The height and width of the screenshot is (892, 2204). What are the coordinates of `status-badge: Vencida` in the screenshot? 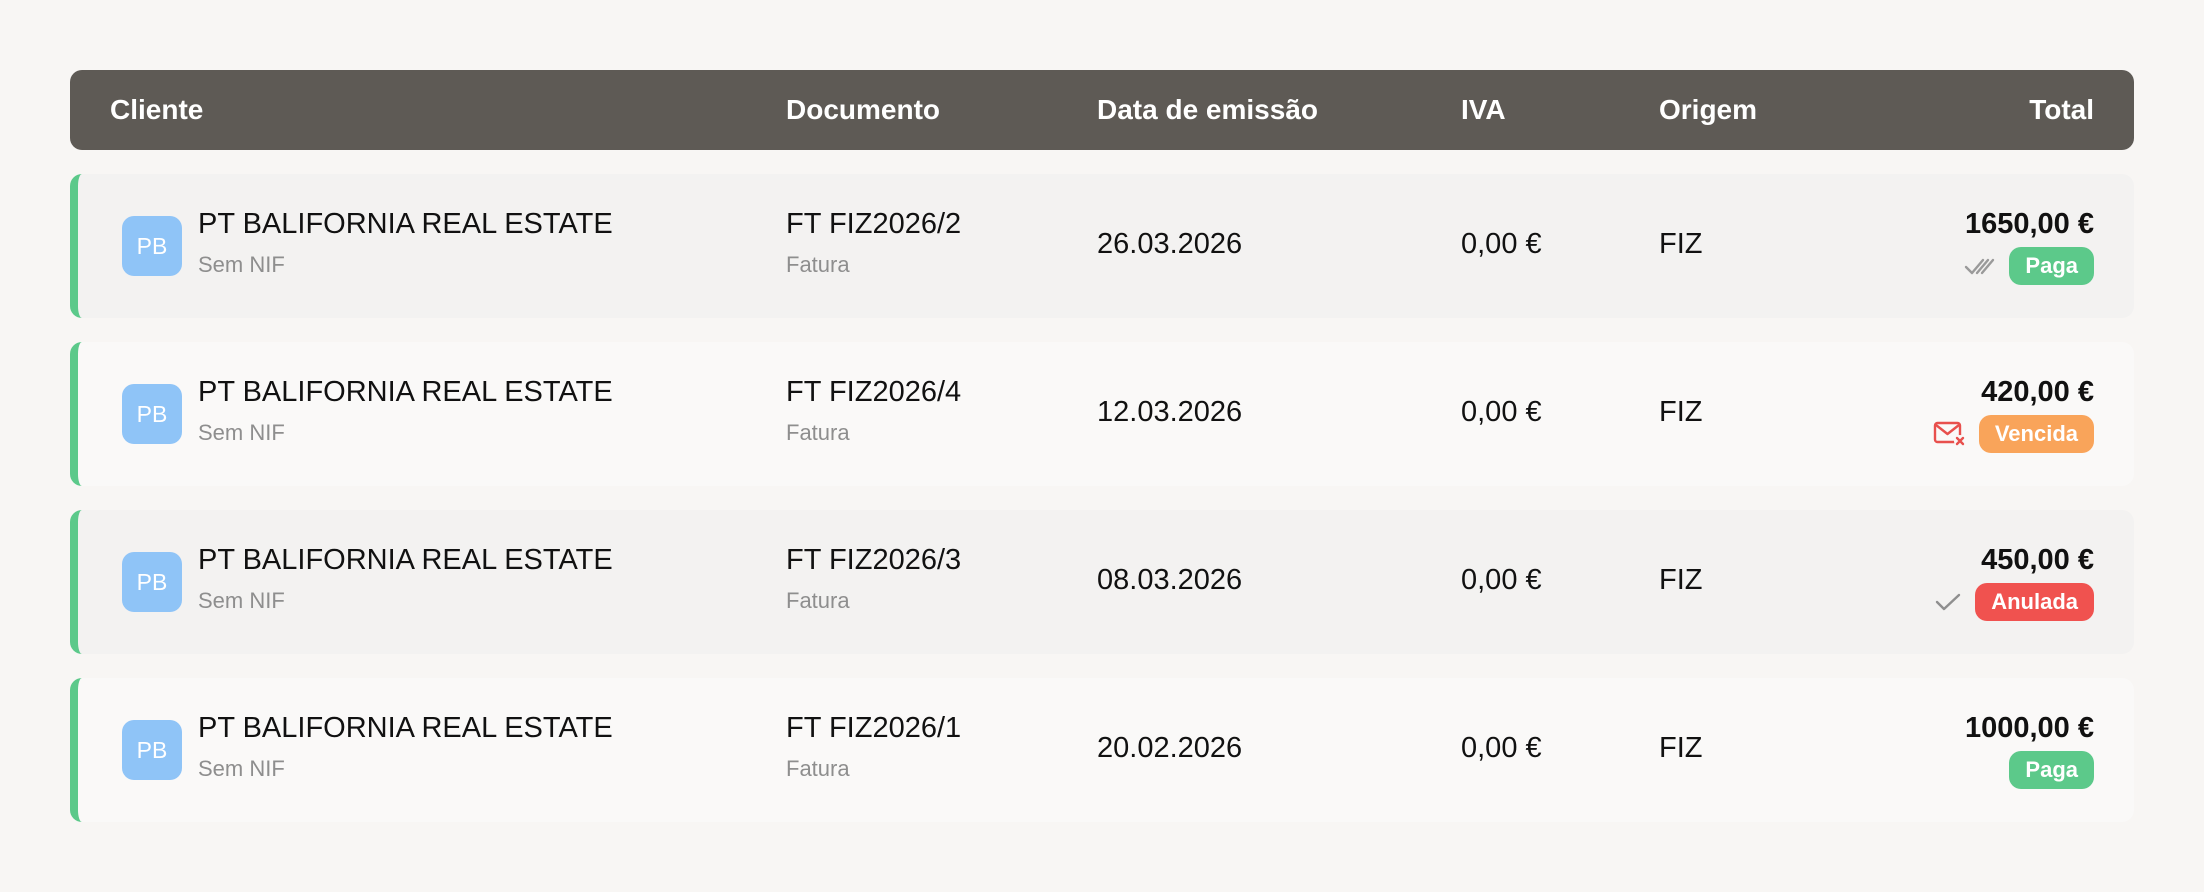 It's located at (2036, 434).